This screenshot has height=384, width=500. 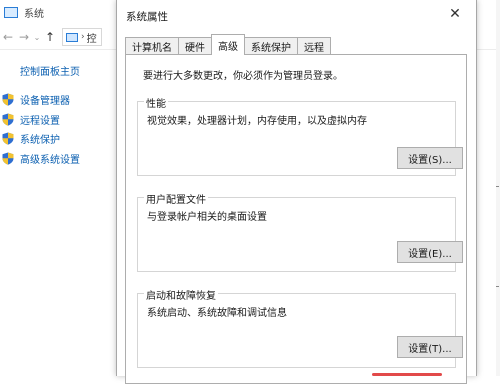 I want to click on sidebar-item-label: 远程设置, so click(x=40, y=121).